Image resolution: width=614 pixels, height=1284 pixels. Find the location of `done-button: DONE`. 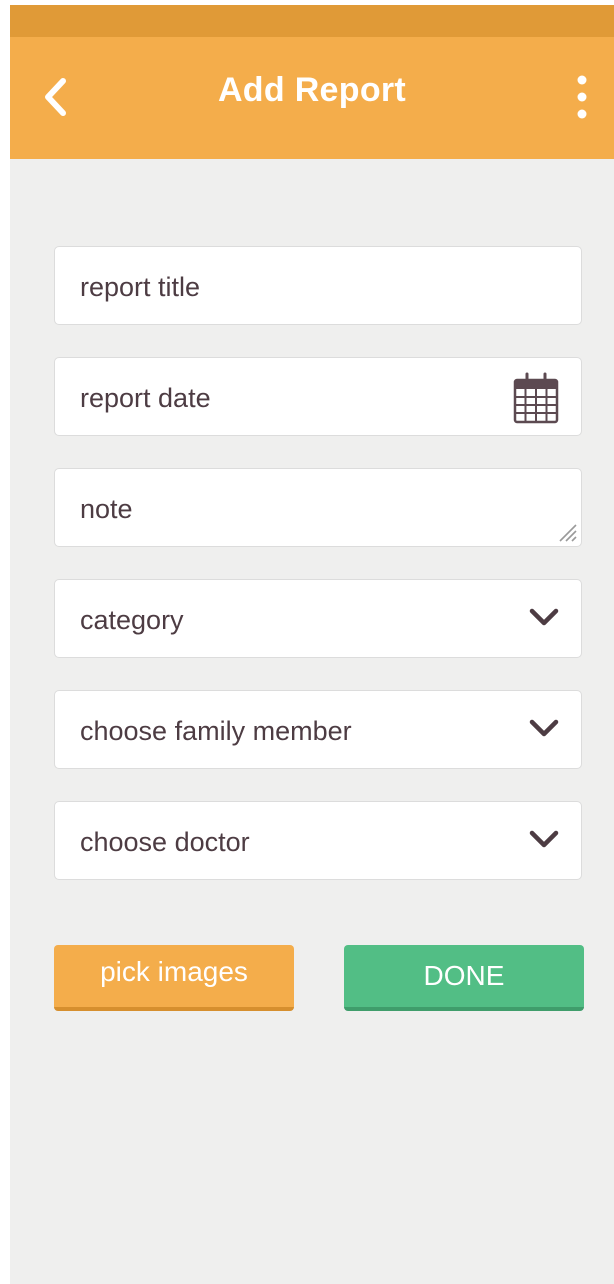

done-button: DONE is located at coordinates (464, 978).